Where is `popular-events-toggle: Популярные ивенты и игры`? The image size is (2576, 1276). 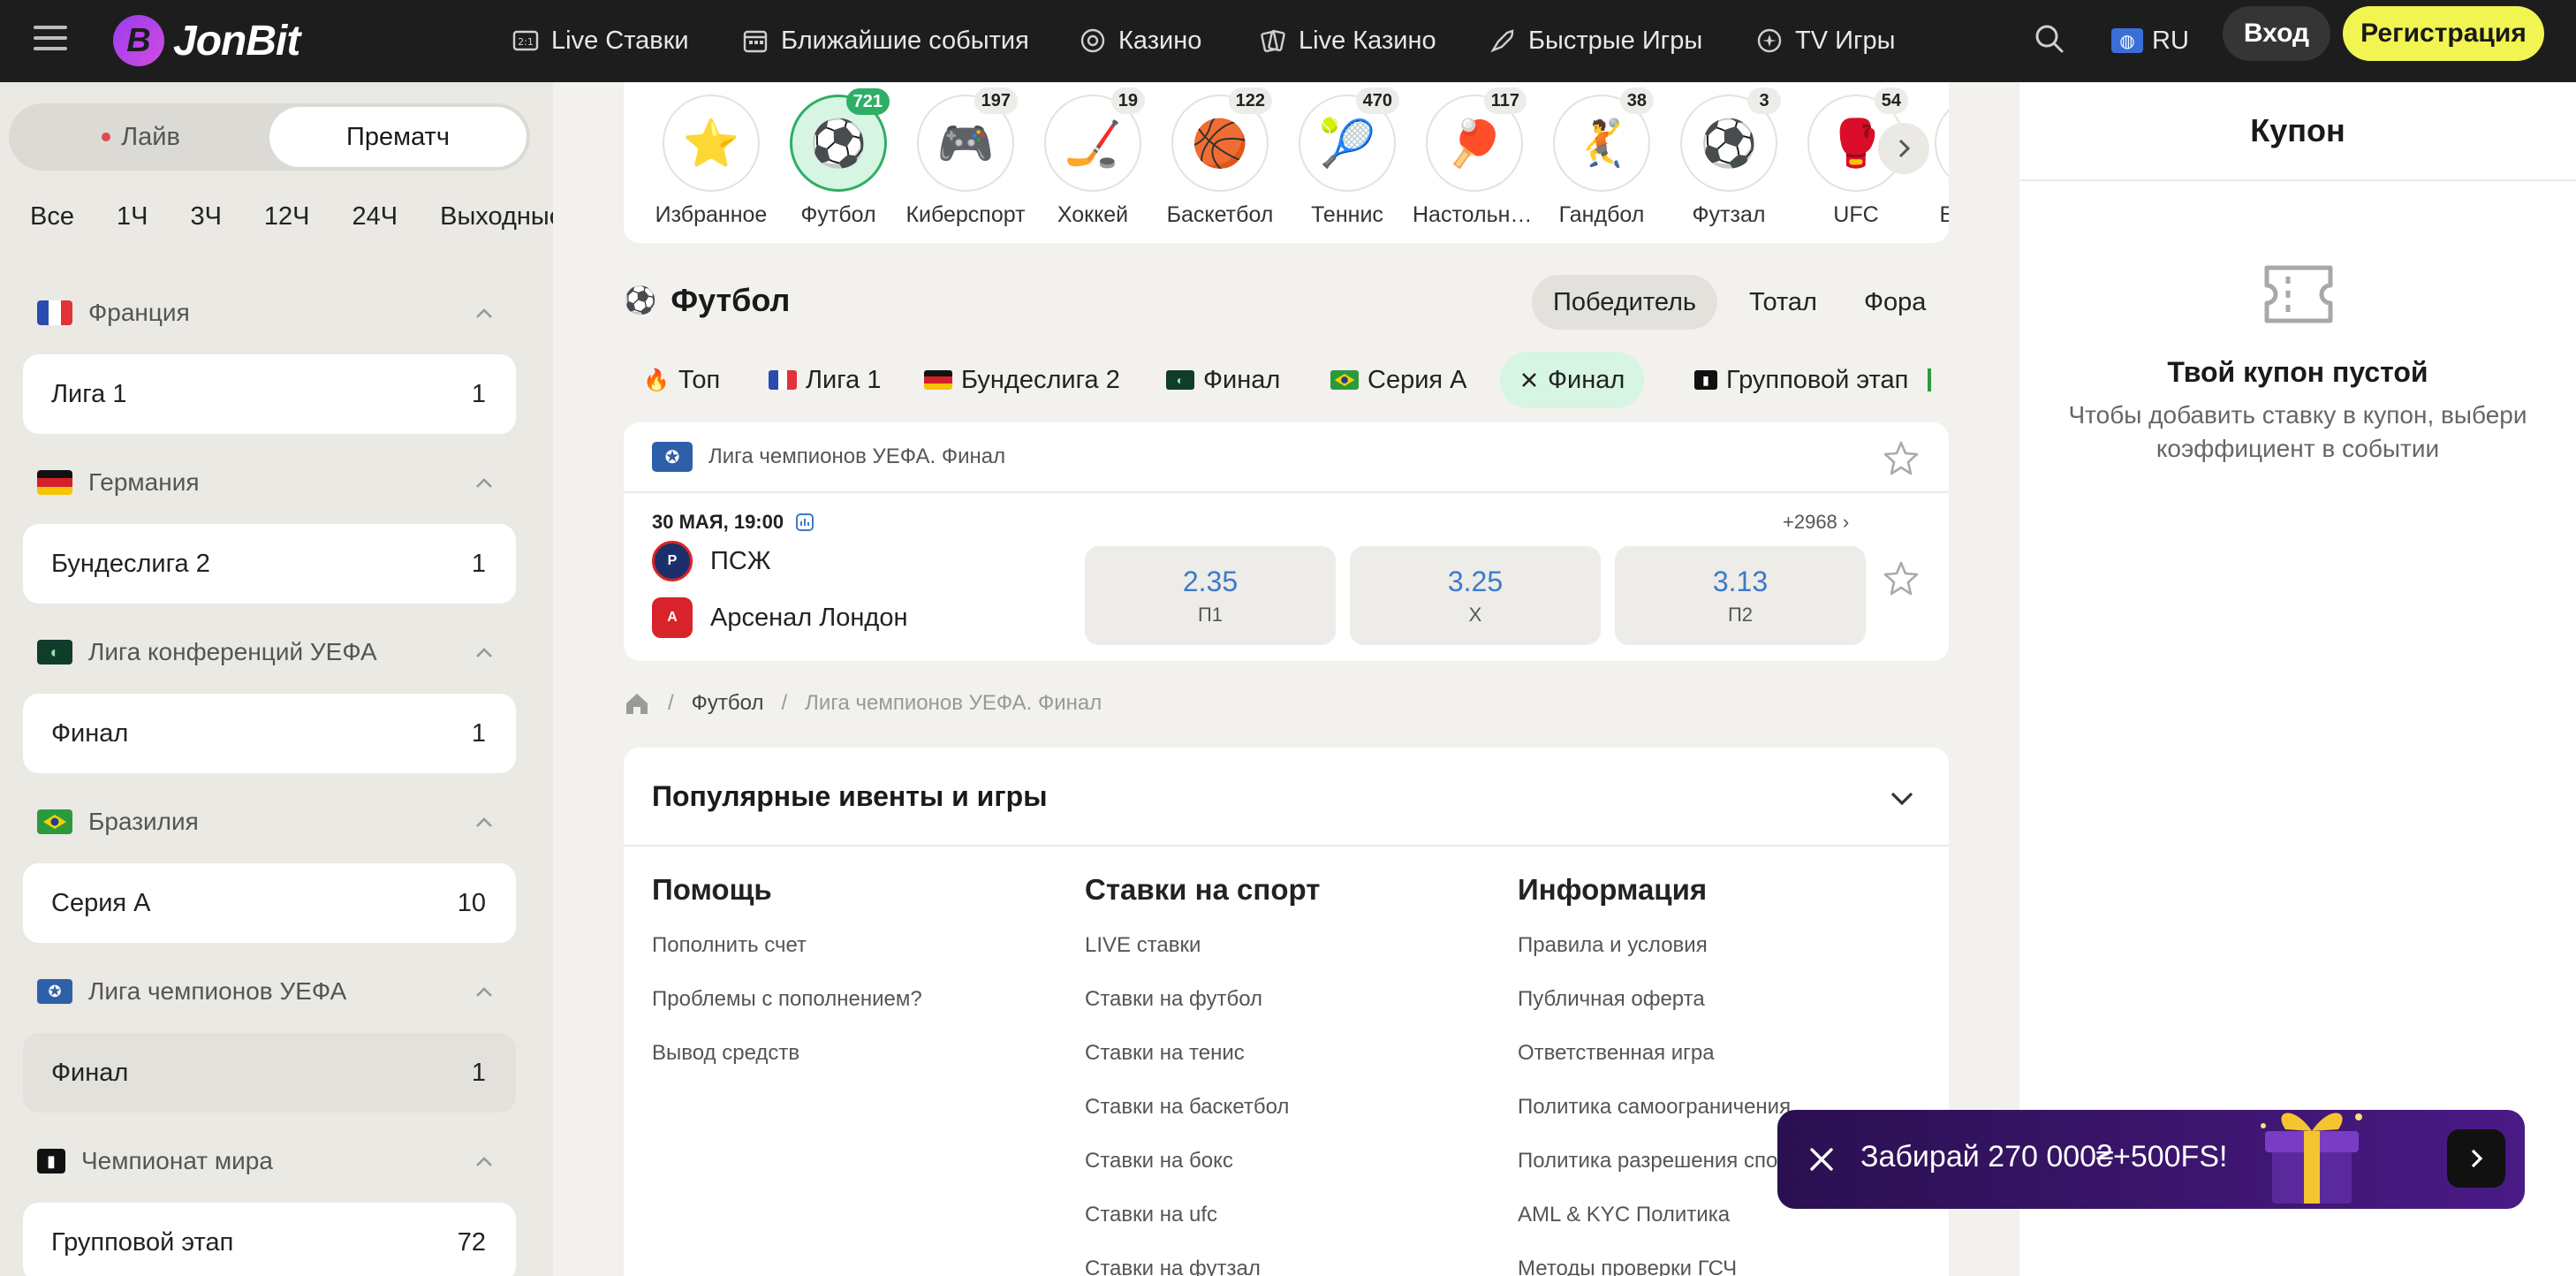
popular-events-toggle: Популярные ивенты и игры is located at coordinates (1286, 797).